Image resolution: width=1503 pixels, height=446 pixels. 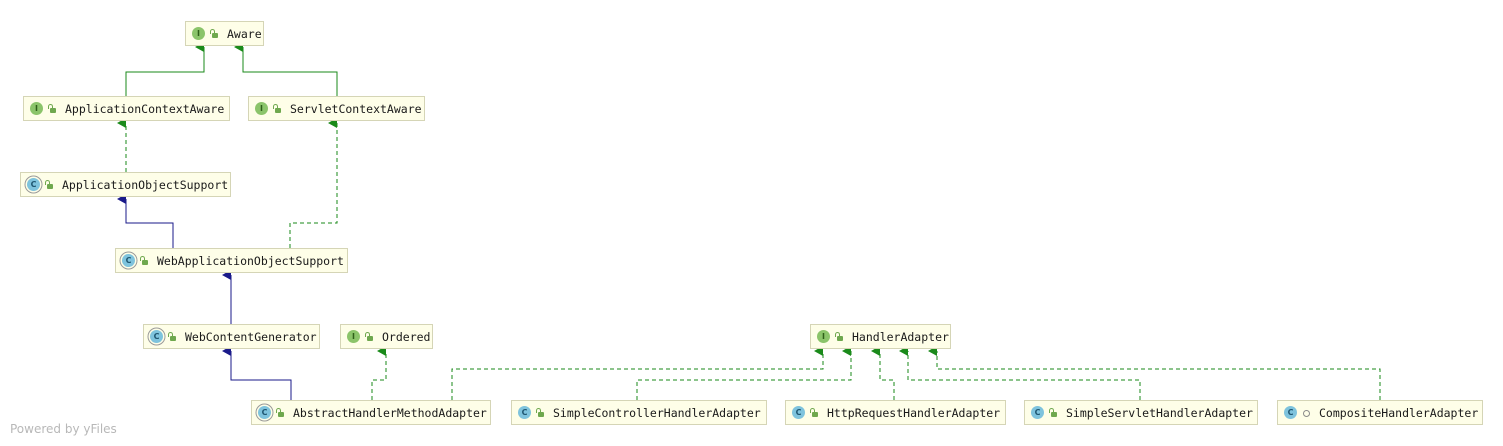 What do you see at coordinates (1020, 373) in the screenshot?
I see `edge-simpleservlethandleradapter-to-handleradapter` at bounding box center [1020, 373].